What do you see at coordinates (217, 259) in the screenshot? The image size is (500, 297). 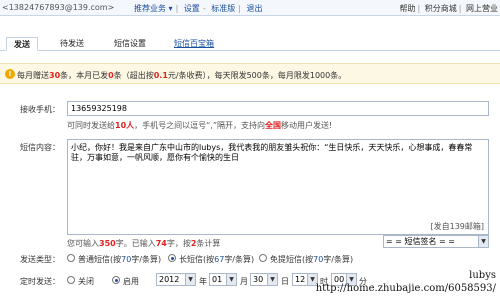 I see `long-sms-option: 长短信(按67字/条算)` at bounding box center [217, 259].